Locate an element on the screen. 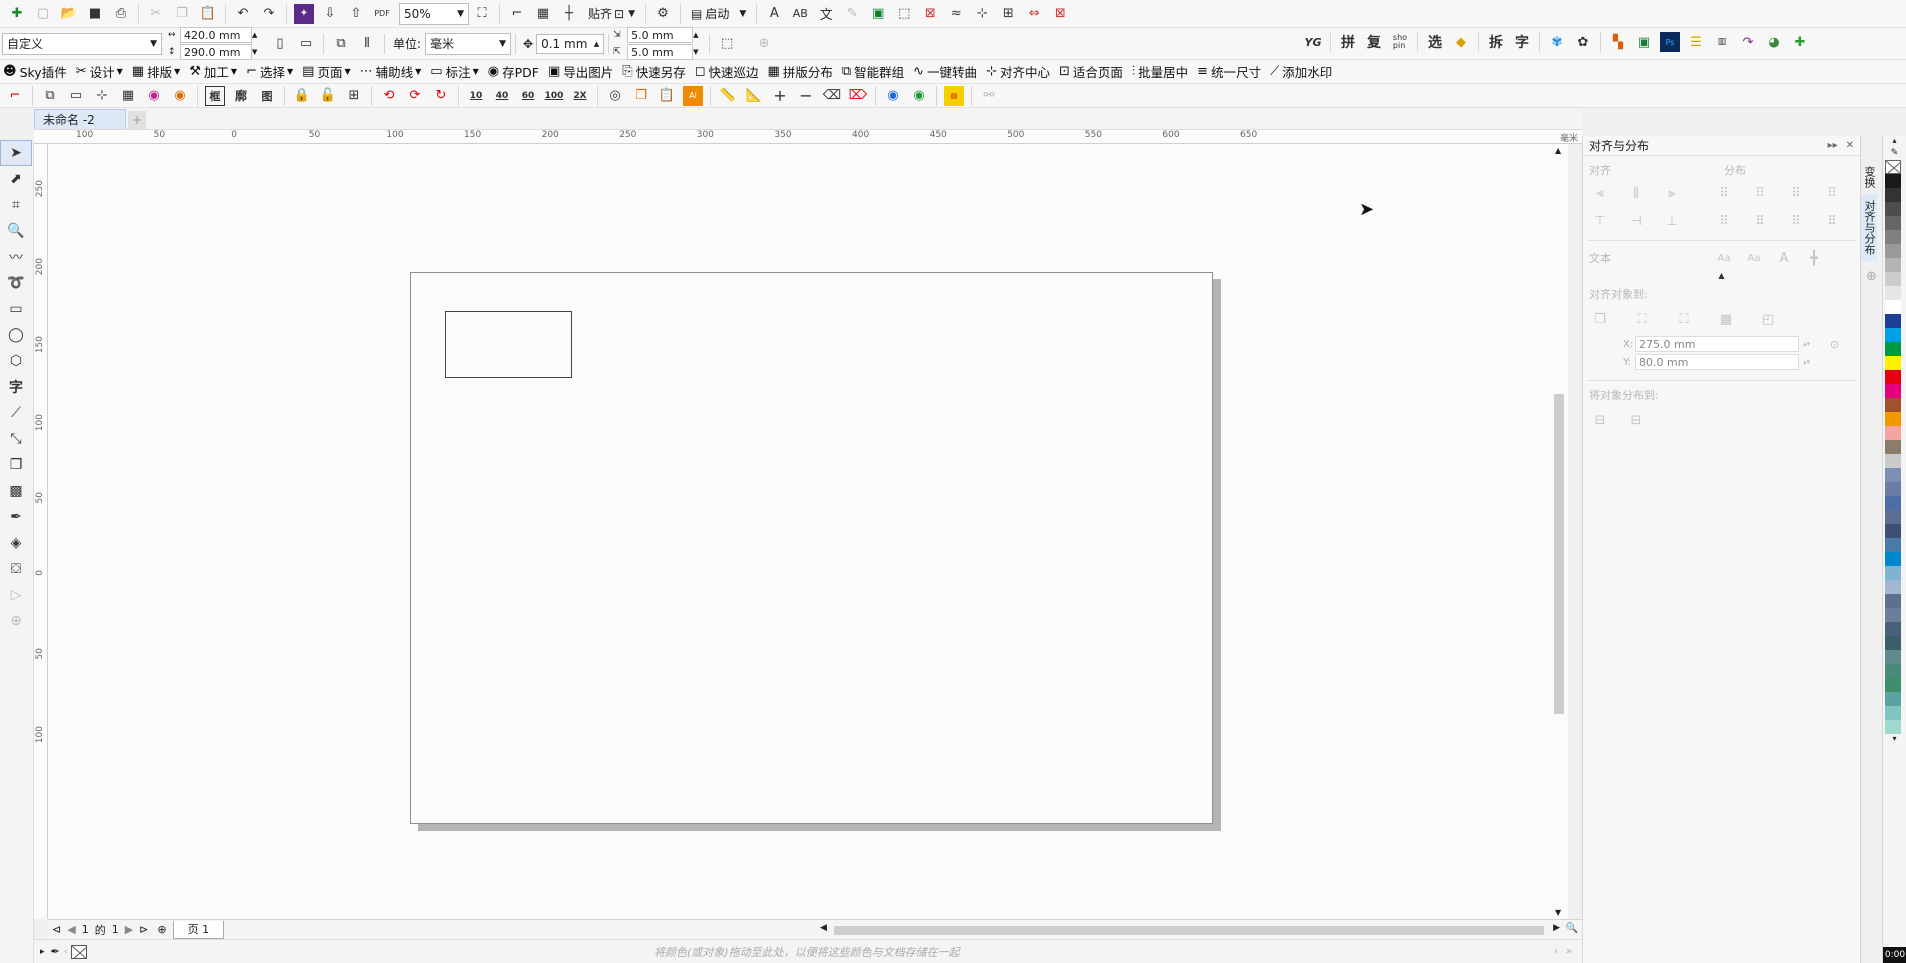 The image size is (1906, 963). shopin-button: sho pin is located at coordinates (1400, 42).